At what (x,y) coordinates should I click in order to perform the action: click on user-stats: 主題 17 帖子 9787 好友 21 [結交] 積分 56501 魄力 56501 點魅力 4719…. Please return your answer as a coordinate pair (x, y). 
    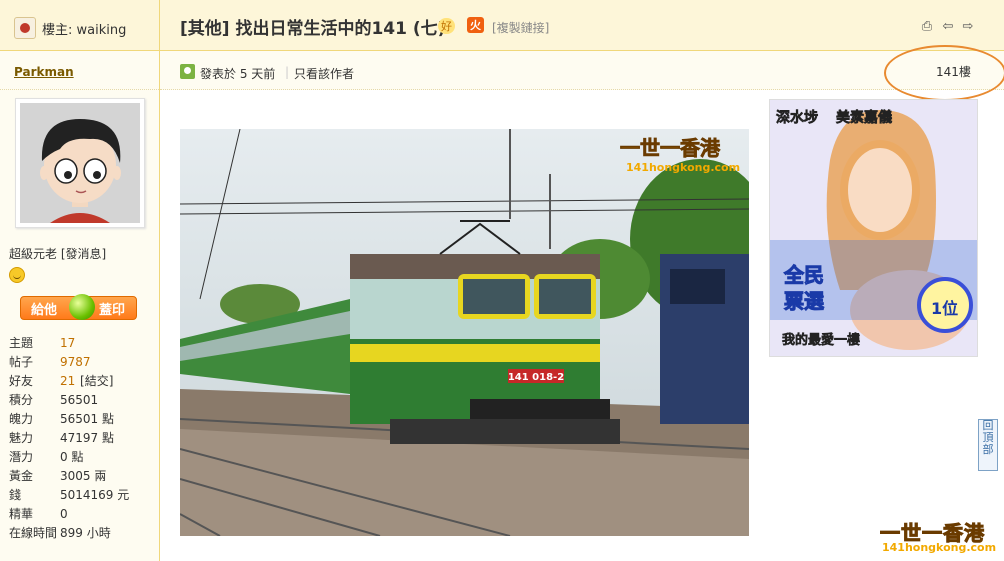
    Looking at the image, I should click on (81, 438).